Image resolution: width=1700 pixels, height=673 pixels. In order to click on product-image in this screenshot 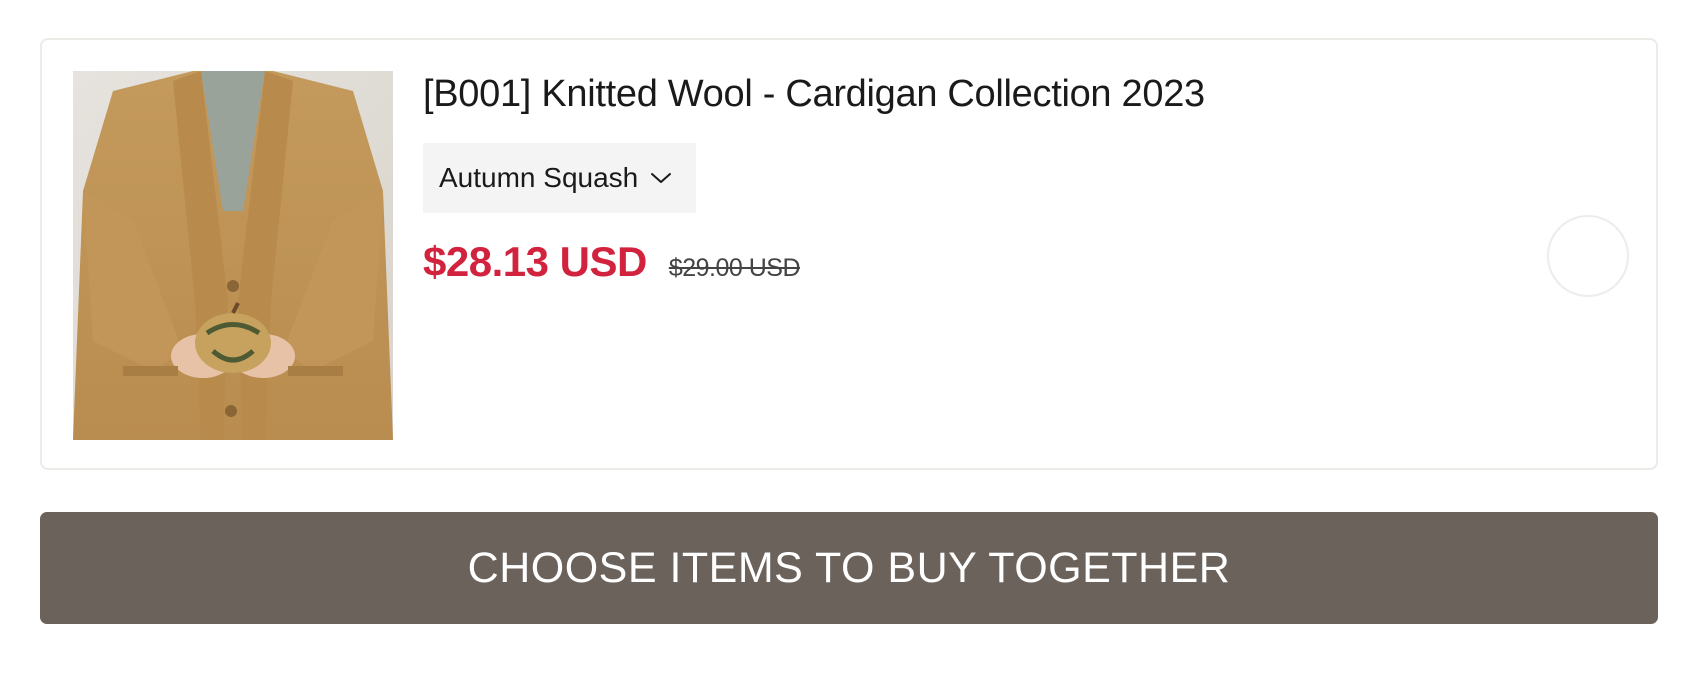, I will do `click(233, 255)`.